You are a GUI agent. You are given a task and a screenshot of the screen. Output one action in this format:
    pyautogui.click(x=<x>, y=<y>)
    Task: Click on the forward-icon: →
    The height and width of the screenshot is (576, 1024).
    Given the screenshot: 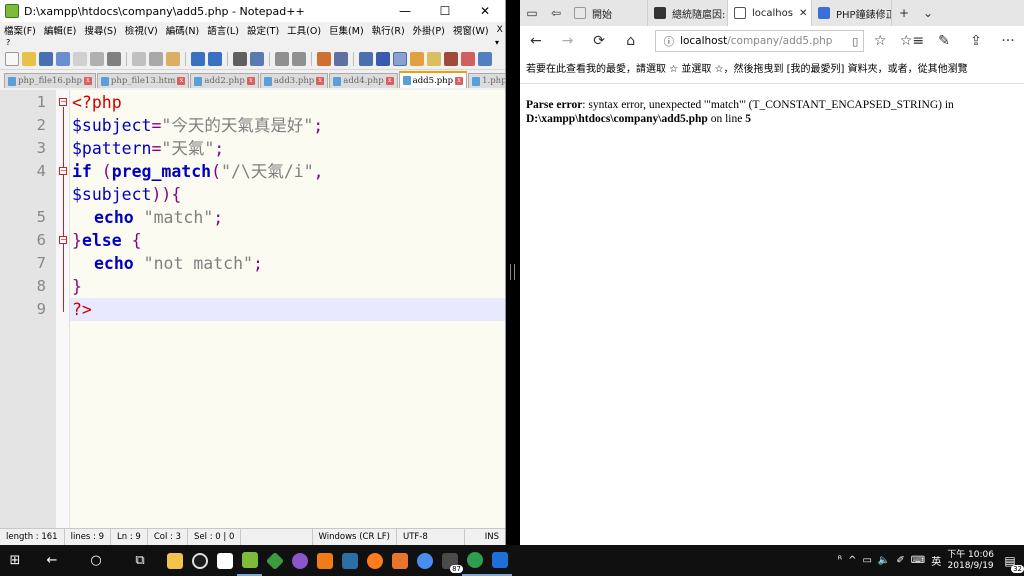 What is the action you would take?
    pyautogui.click(x=568, y=41)
    